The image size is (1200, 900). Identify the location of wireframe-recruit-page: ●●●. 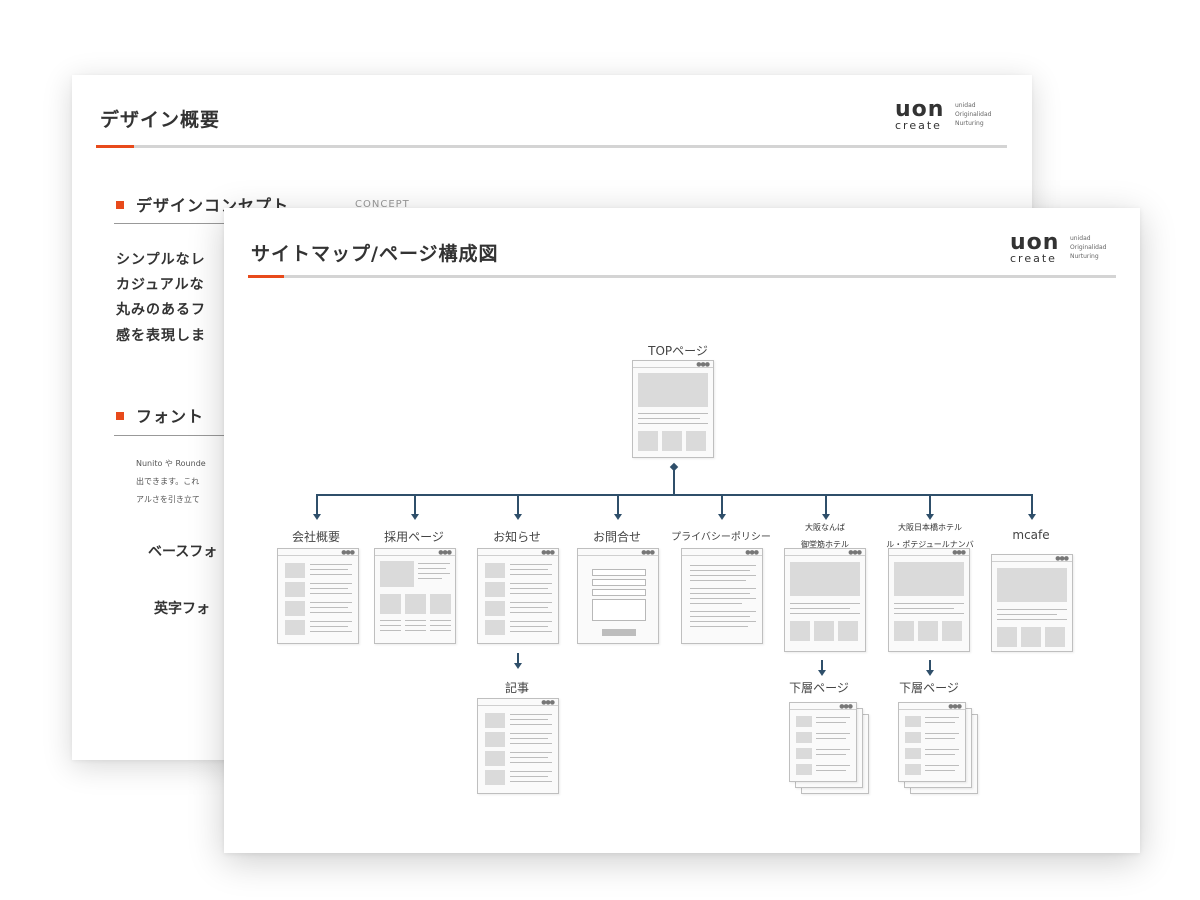
(415, 596).